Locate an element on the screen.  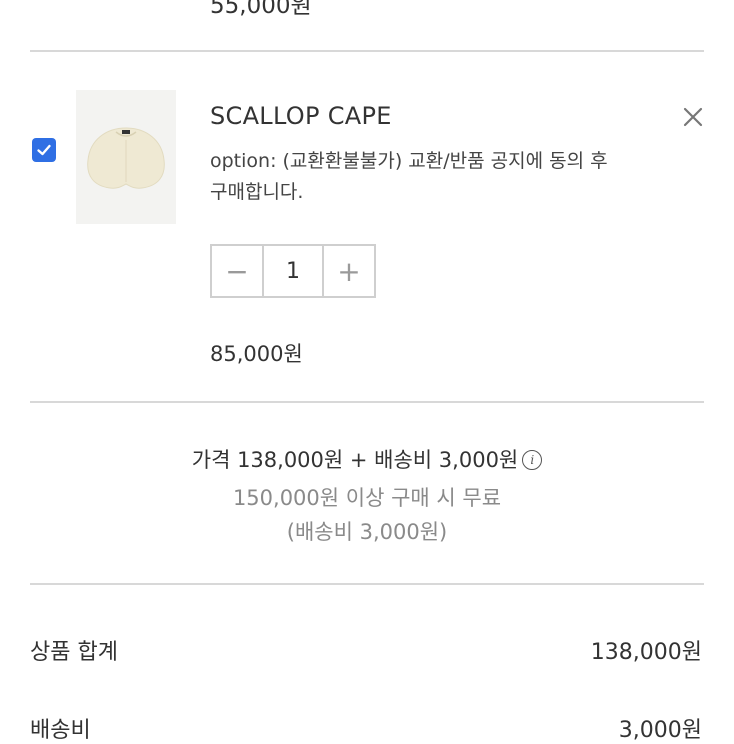
cape-image is located at coordinates (126, 157).